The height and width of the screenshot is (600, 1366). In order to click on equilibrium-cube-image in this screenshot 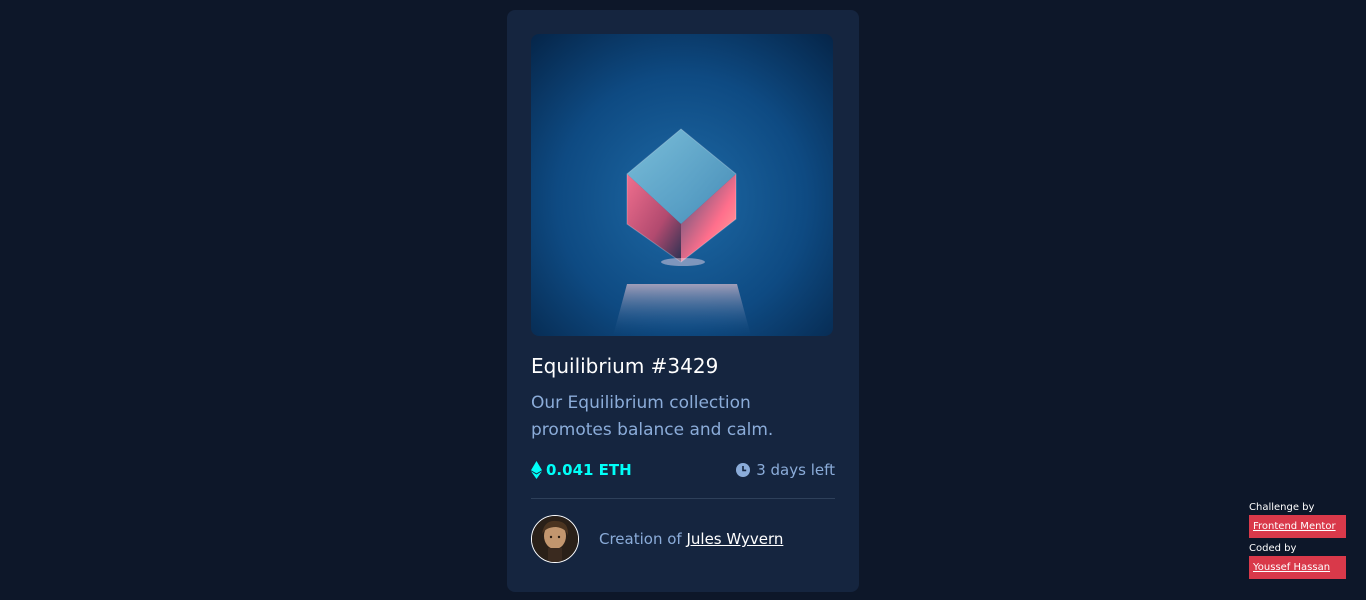, I will do `click(682, 185)`.